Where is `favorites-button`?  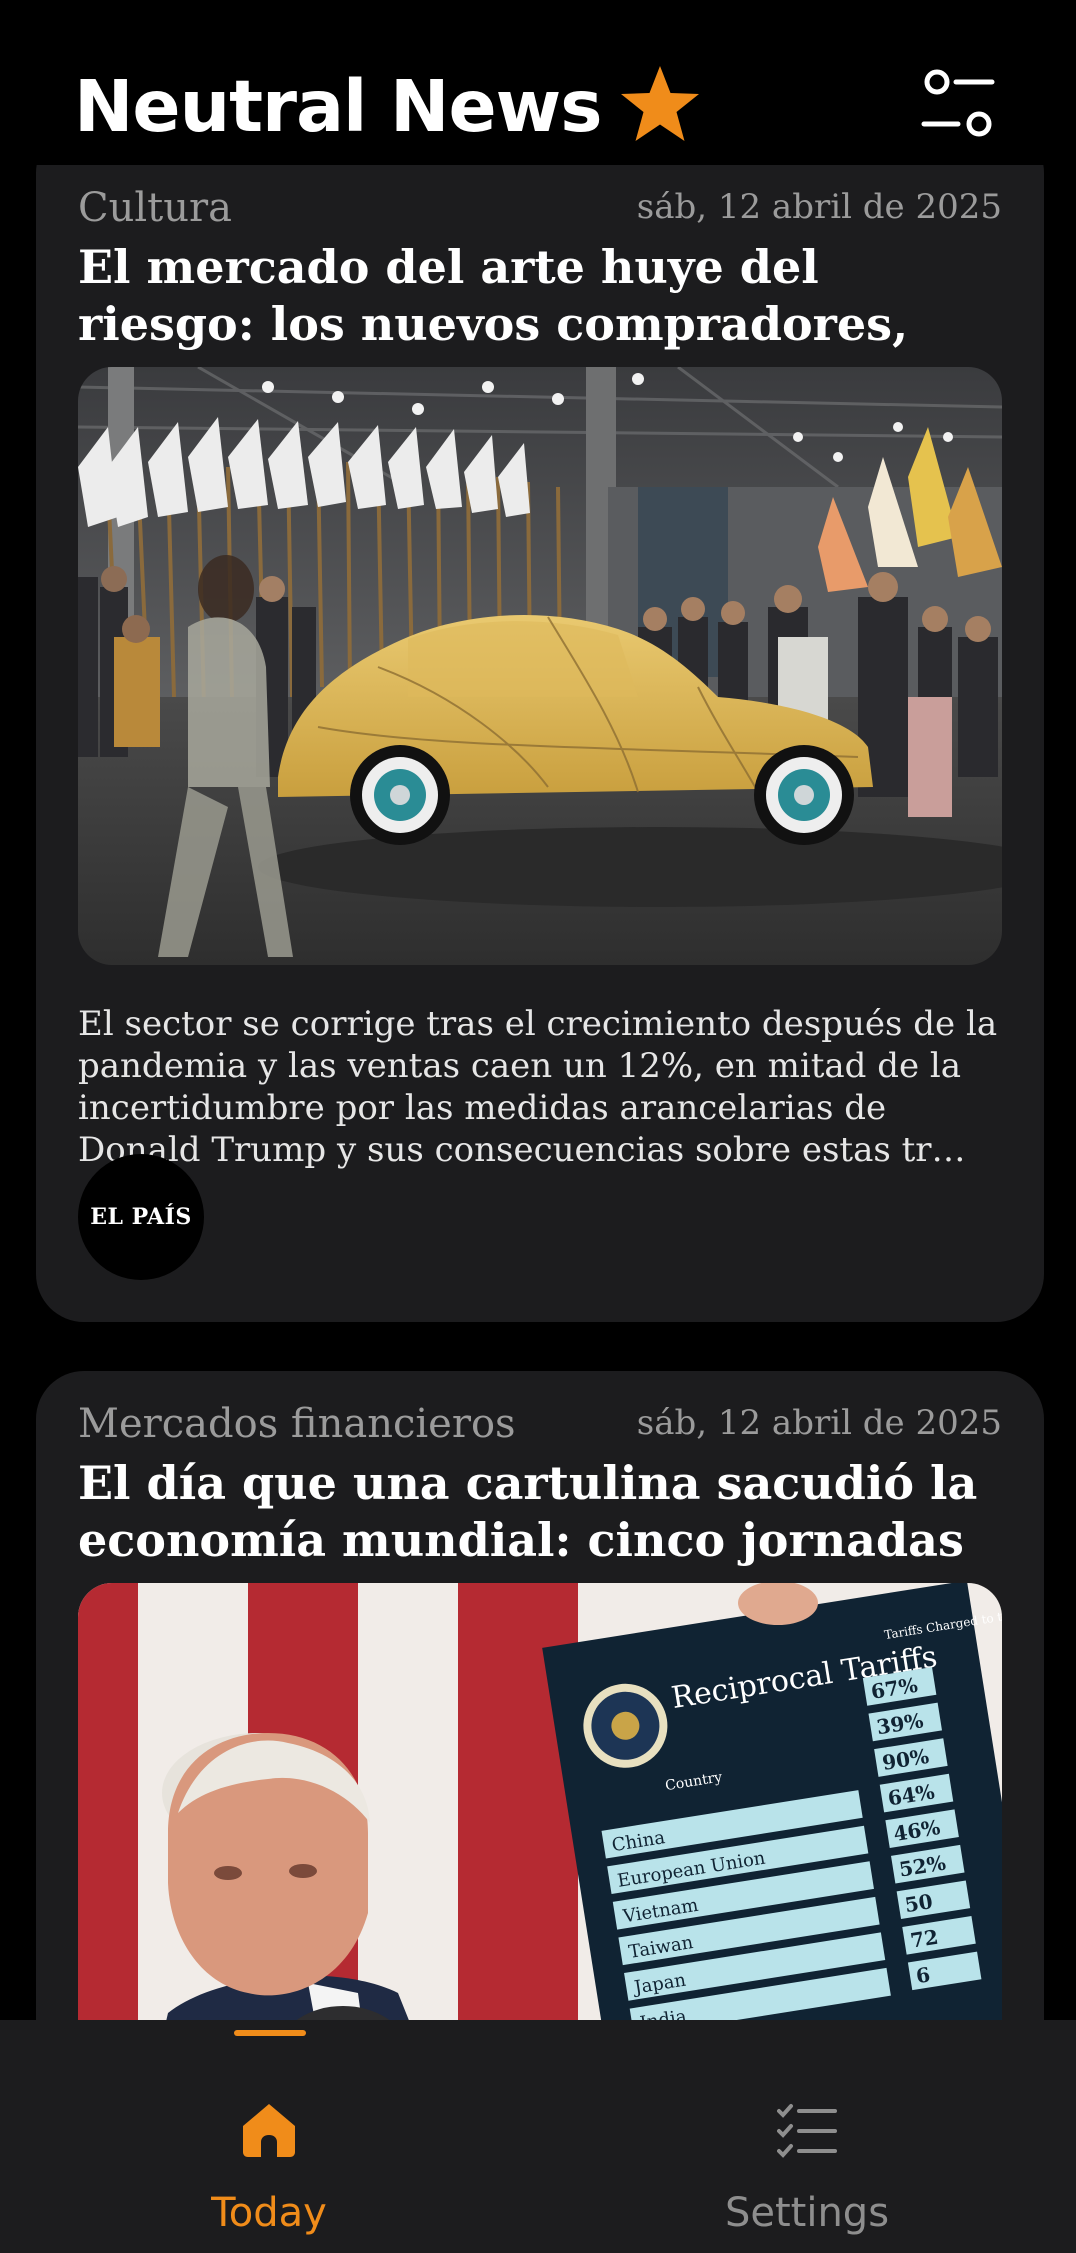
favorites-button is located at coordinates (660, 104).